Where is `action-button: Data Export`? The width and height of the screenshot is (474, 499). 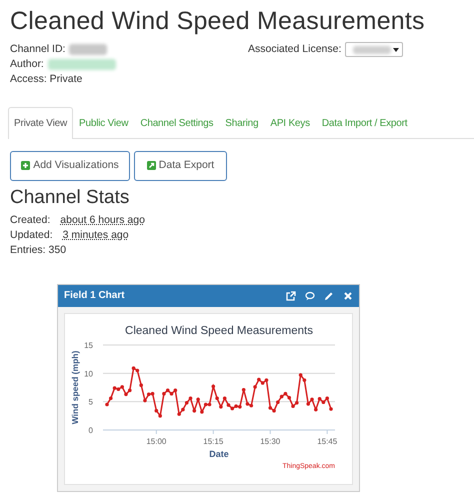
action-button: Data Export is located at coordinates (180, 166).